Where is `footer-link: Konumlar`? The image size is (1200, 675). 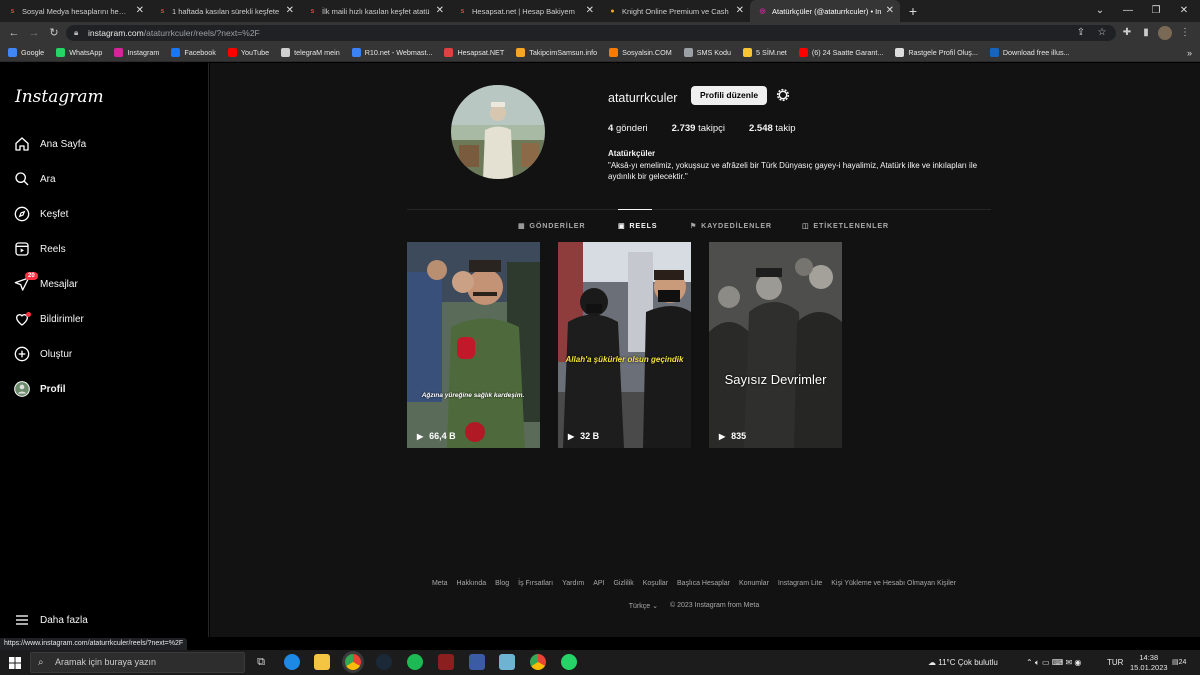 footer-link: Konumlar is located at coordinates (754, 583).